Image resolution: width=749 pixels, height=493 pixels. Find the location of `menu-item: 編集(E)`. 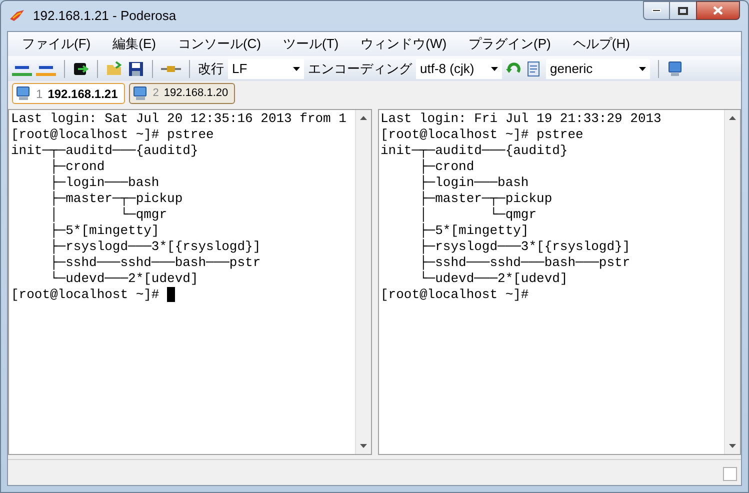

menu-item: 編集(E) is located at coordinates (134, 44).